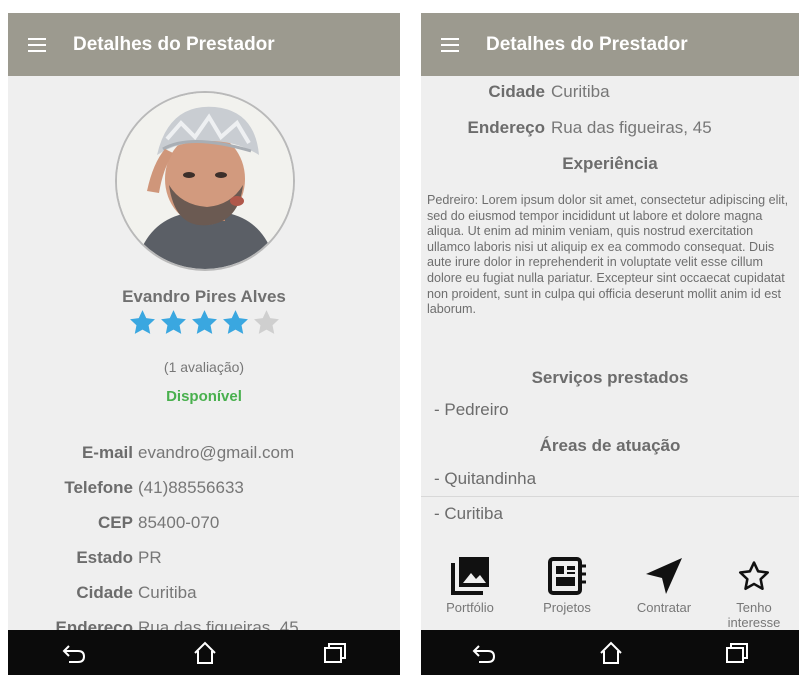 This screenshot has height=675, width=799. What do you see at coordinates (470, 607) in the screenshot?
I see `portfolio-label: Portfólio` at bounding box center [470, 607].